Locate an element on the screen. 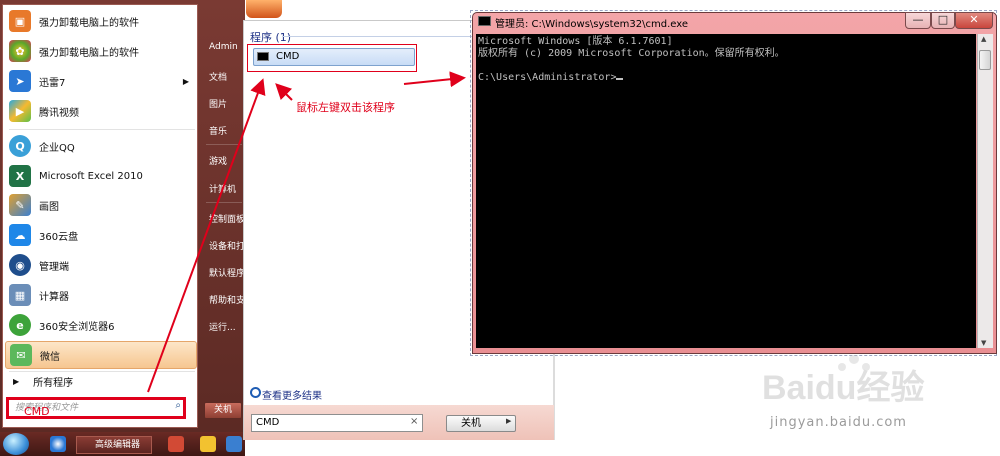  app-item-calculator: ▦ 计算器 is located at coordinates (101, 295).